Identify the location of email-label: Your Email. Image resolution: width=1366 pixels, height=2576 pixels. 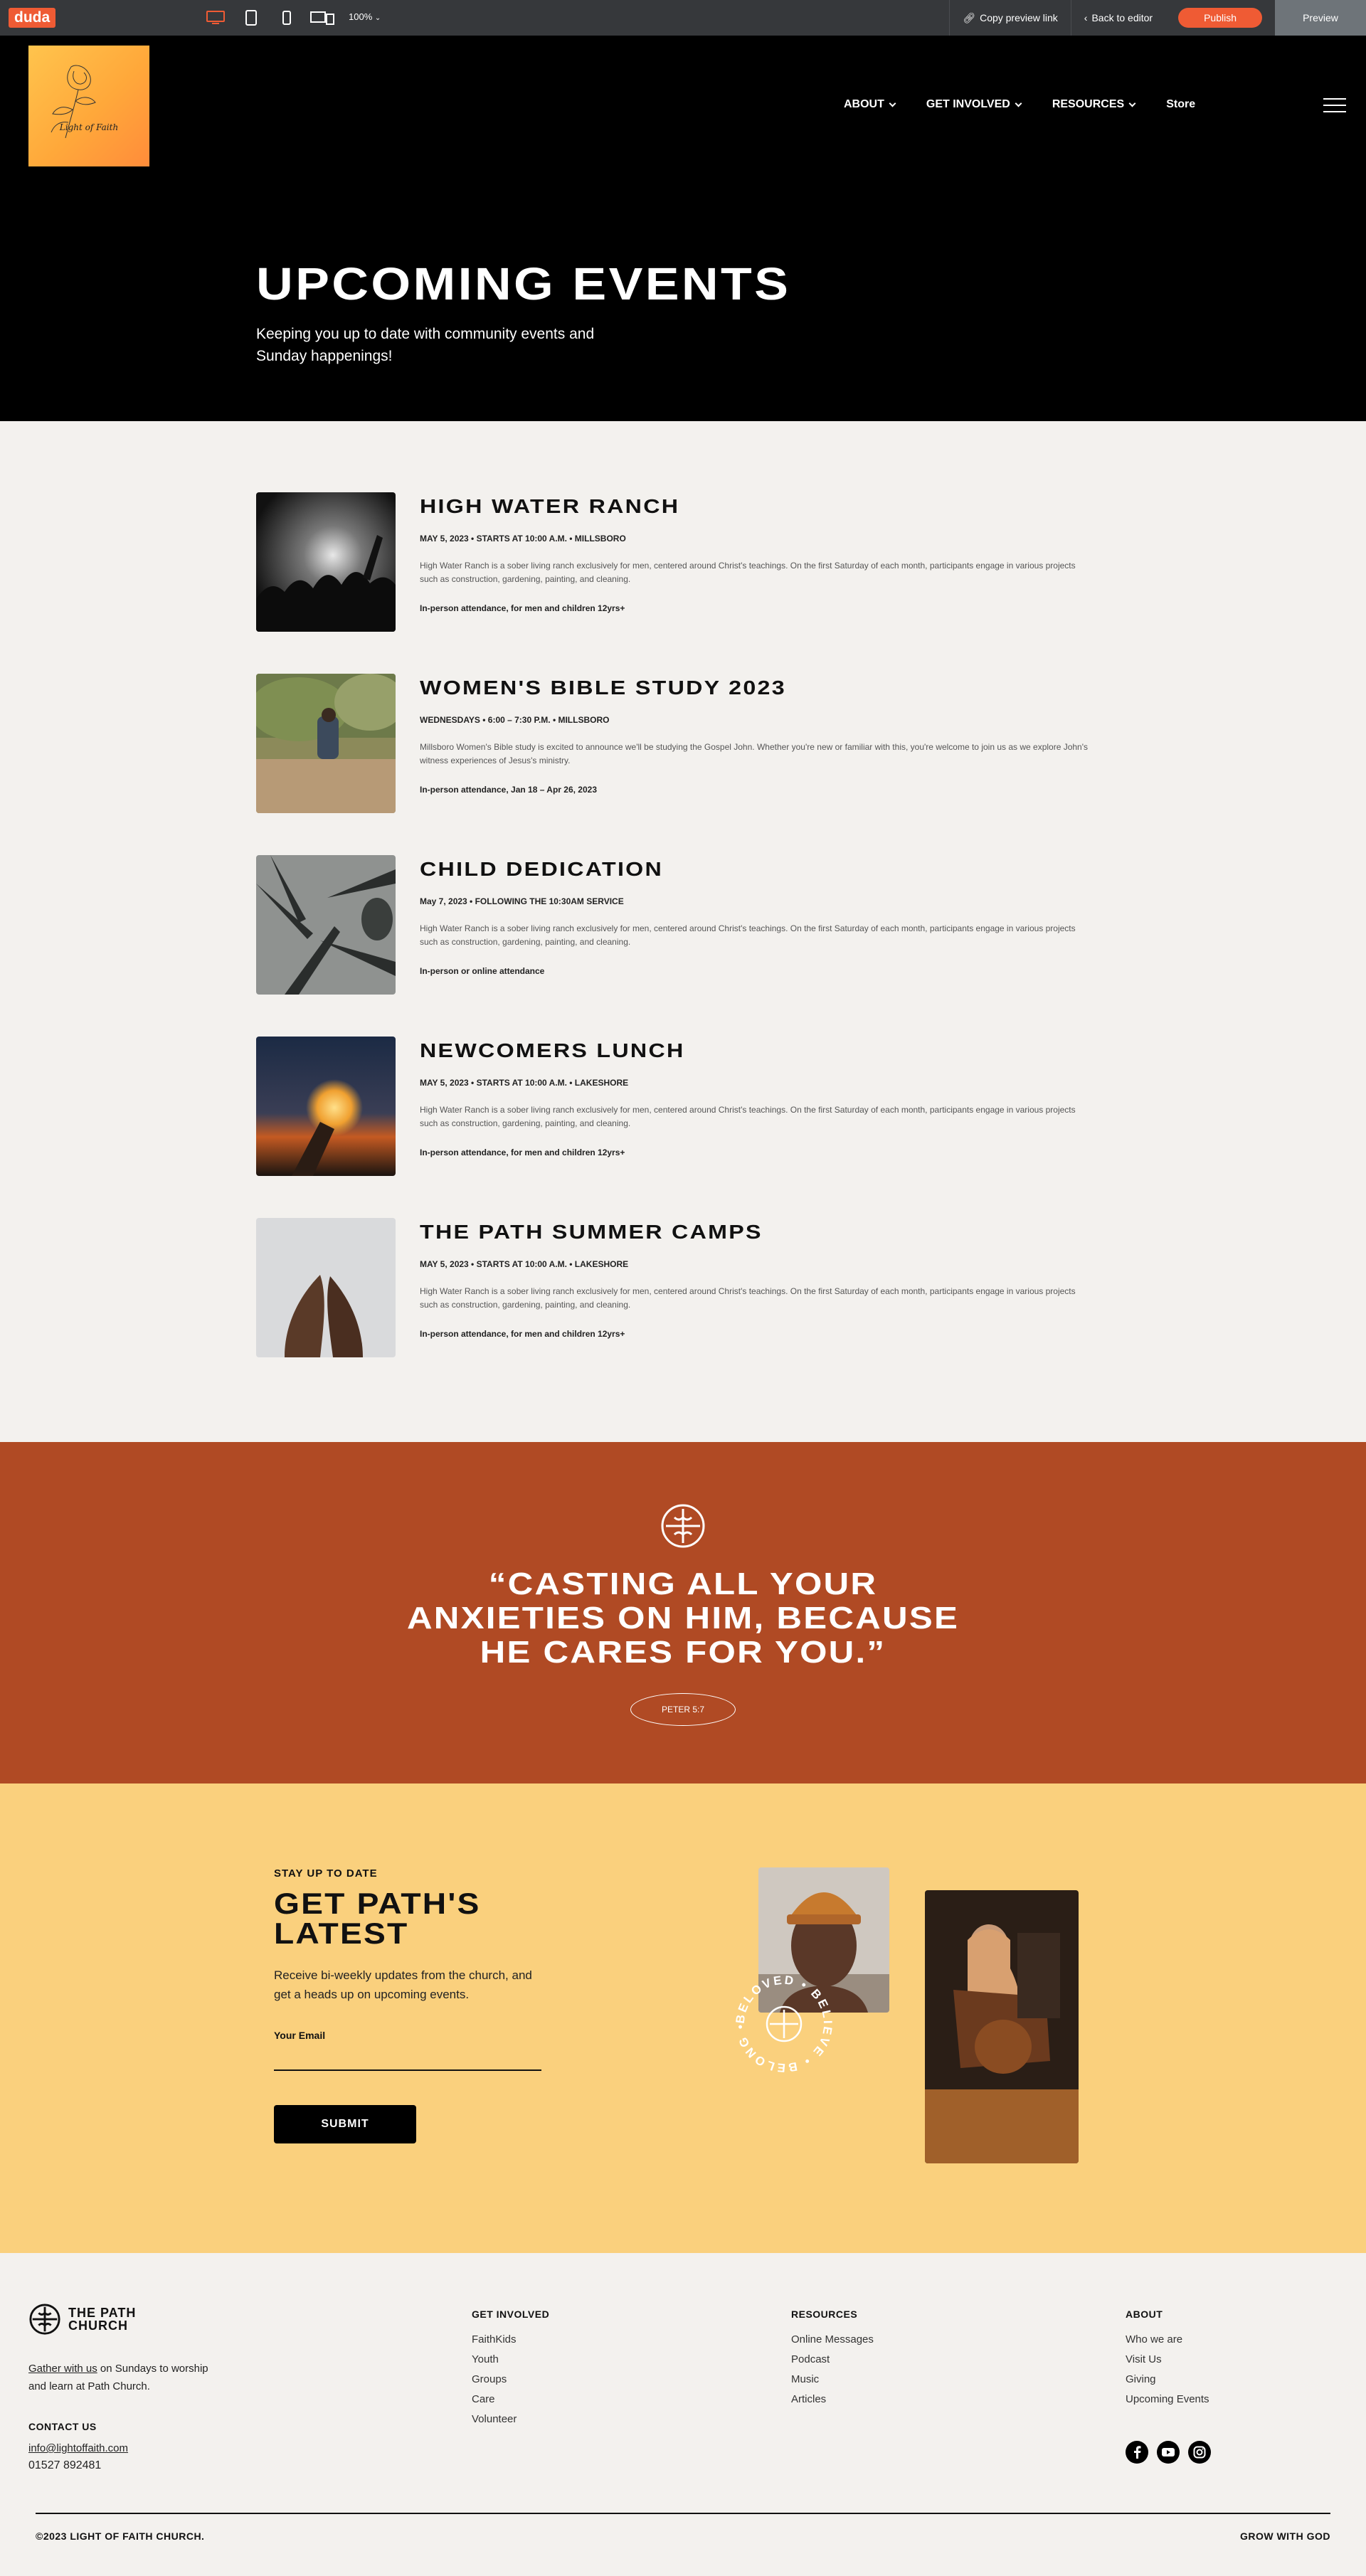
(300, 2036).